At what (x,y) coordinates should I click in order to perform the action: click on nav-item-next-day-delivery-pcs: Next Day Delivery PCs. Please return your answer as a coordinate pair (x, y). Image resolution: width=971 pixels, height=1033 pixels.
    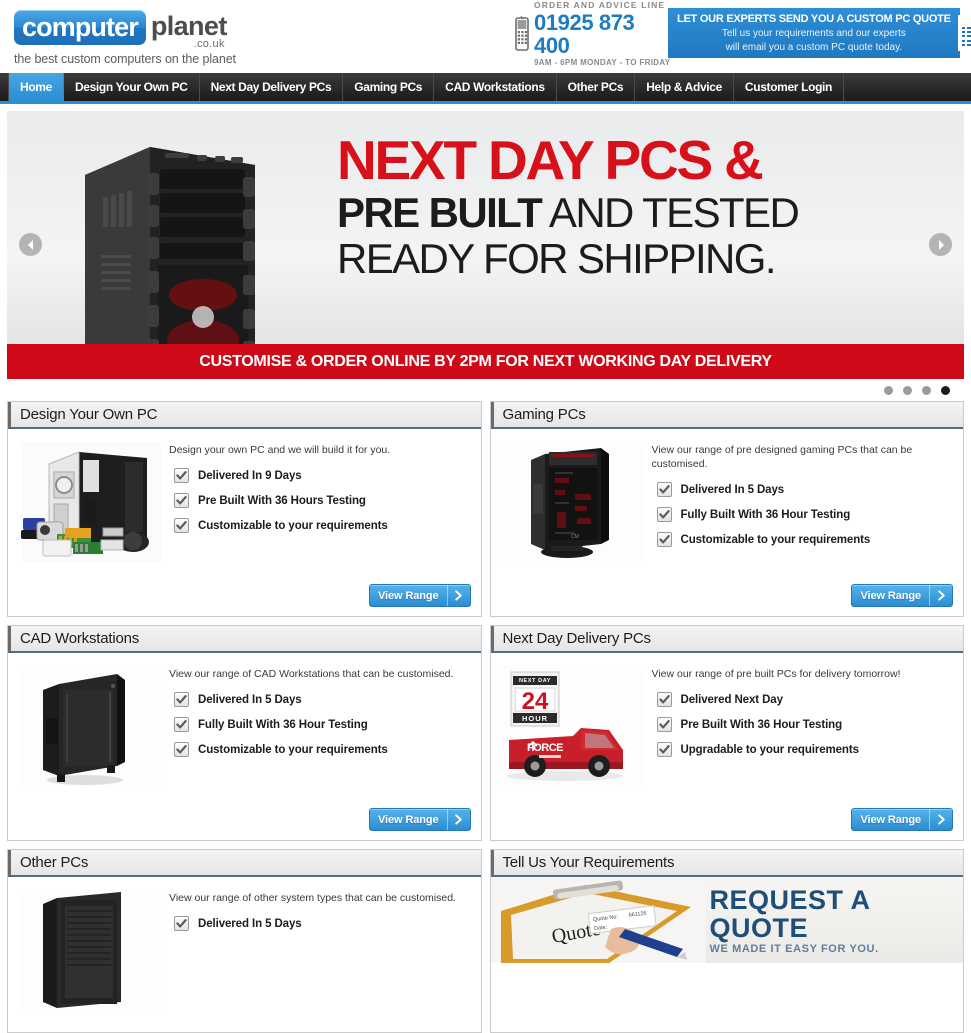
    Looking at the image, I should click on (272, 87).